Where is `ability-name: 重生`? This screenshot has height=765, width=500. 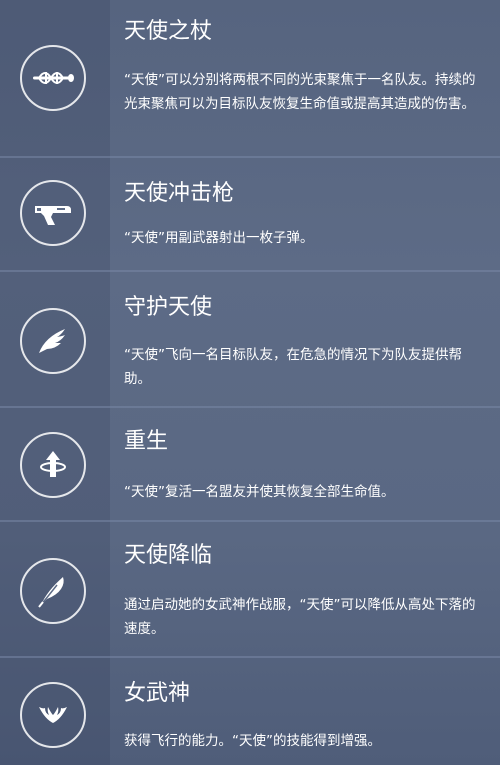 ability-name: 重生 is located at coordinates (146, 441).